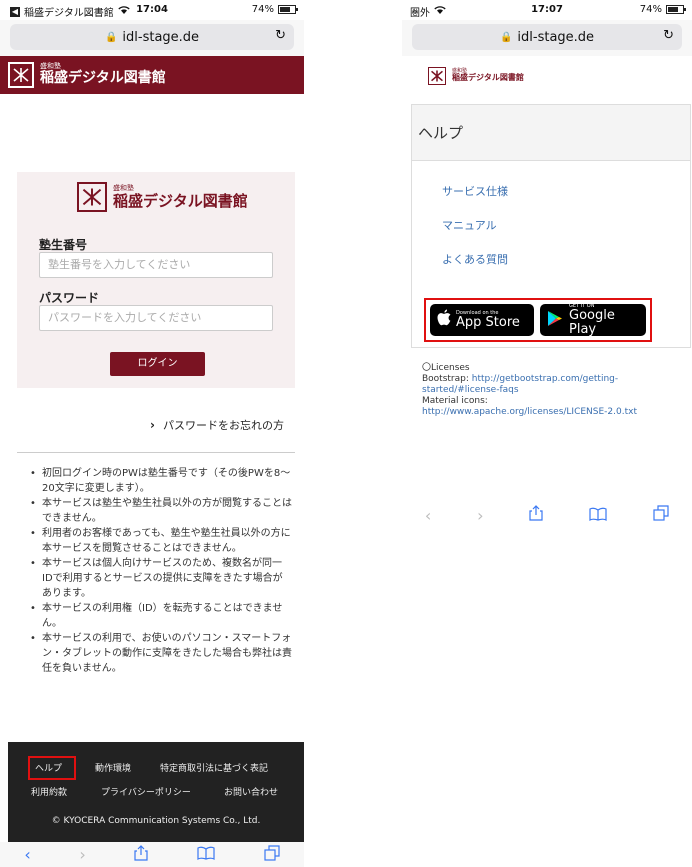 The image size is (692, 867). I want to click on google-play-big: Google Play, so click(592, 322).